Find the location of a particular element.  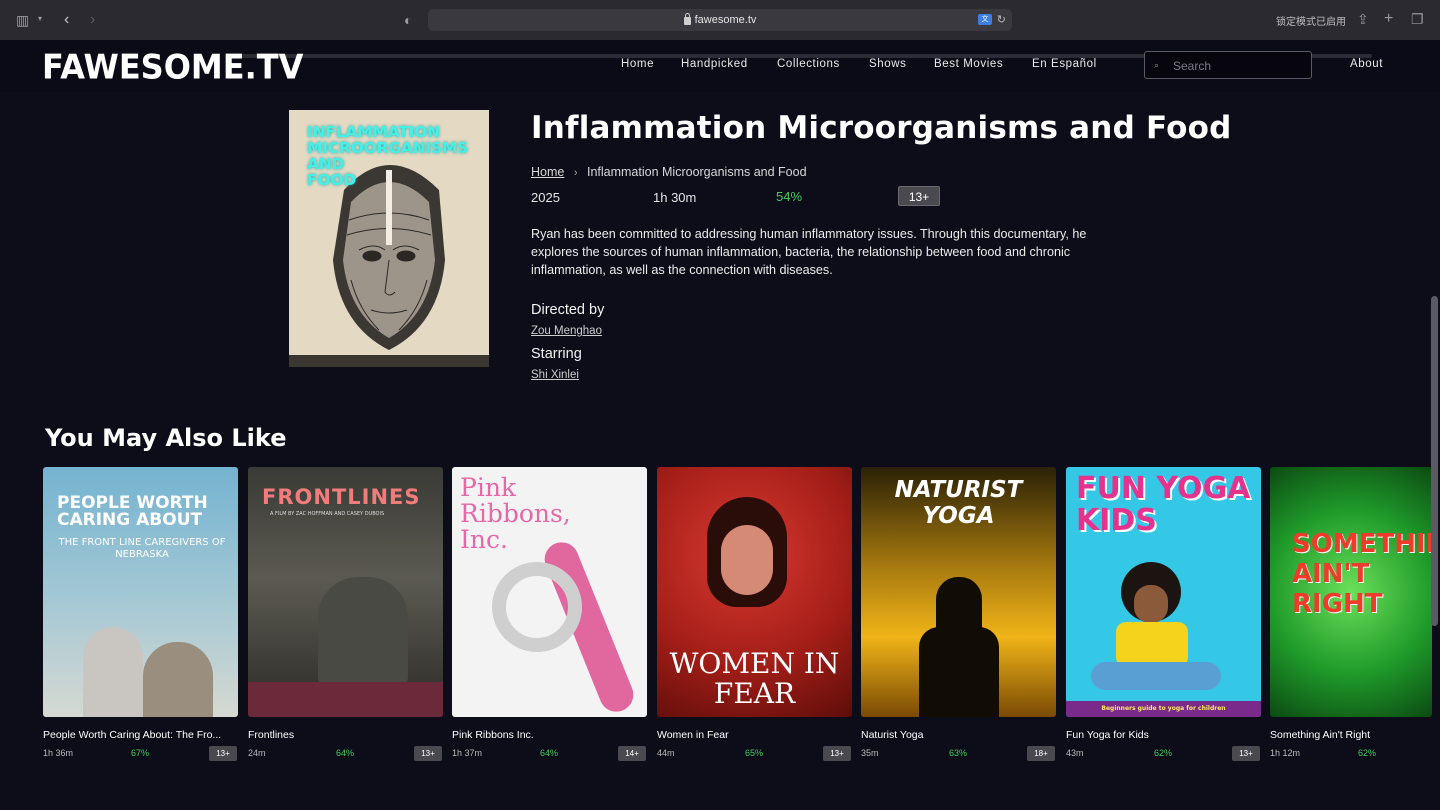

duration: 1h 30m is located at coordinates (675, 197).